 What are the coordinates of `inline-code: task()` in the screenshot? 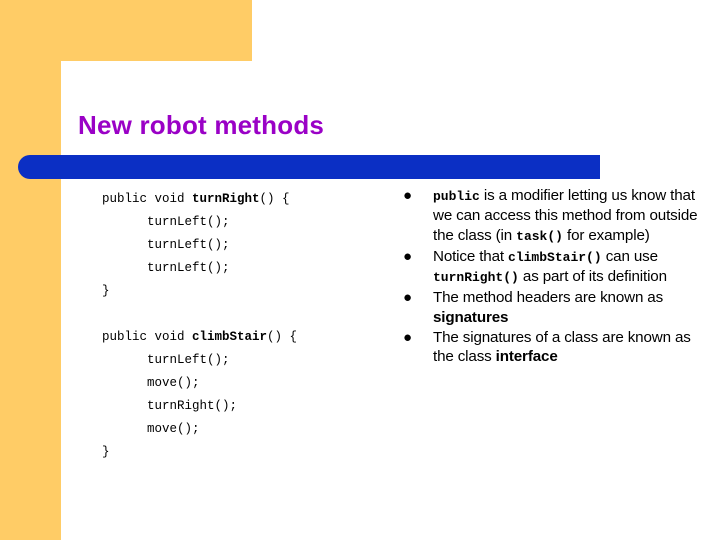 It's located at (539, 236).